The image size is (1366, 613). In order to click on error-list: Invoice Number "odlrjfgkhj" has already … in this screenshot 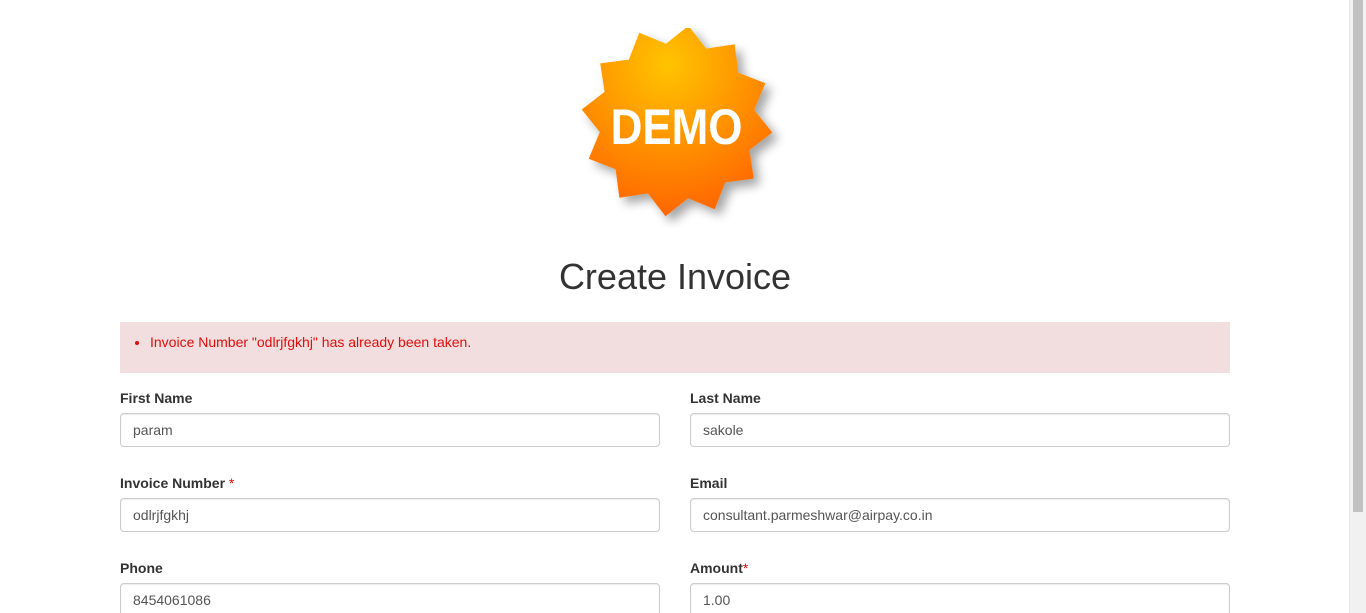, I will do `click(675, 342)`.